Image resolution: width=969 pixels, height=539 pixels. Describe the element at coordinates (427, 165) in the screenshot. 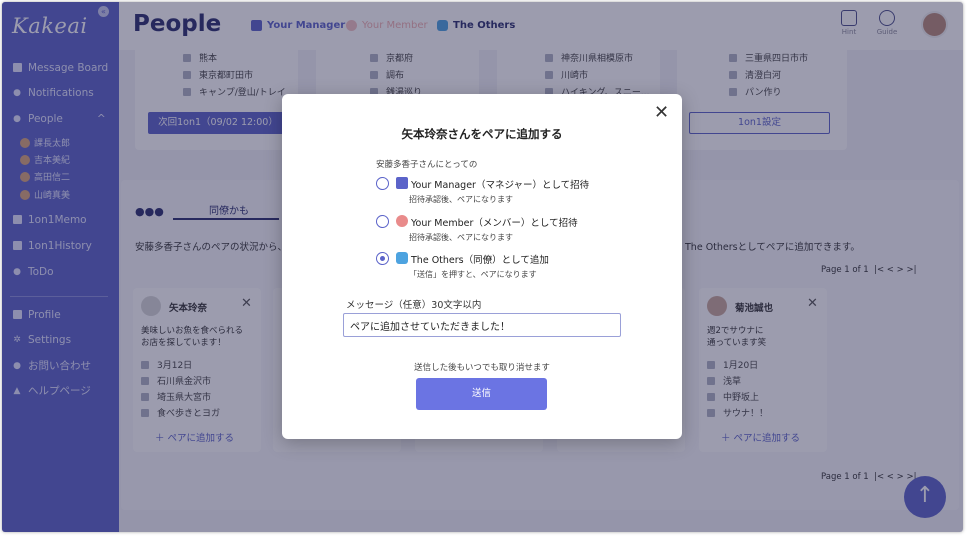

I see `modal-for-label: 安藤多香子さんにとっての` at that location.